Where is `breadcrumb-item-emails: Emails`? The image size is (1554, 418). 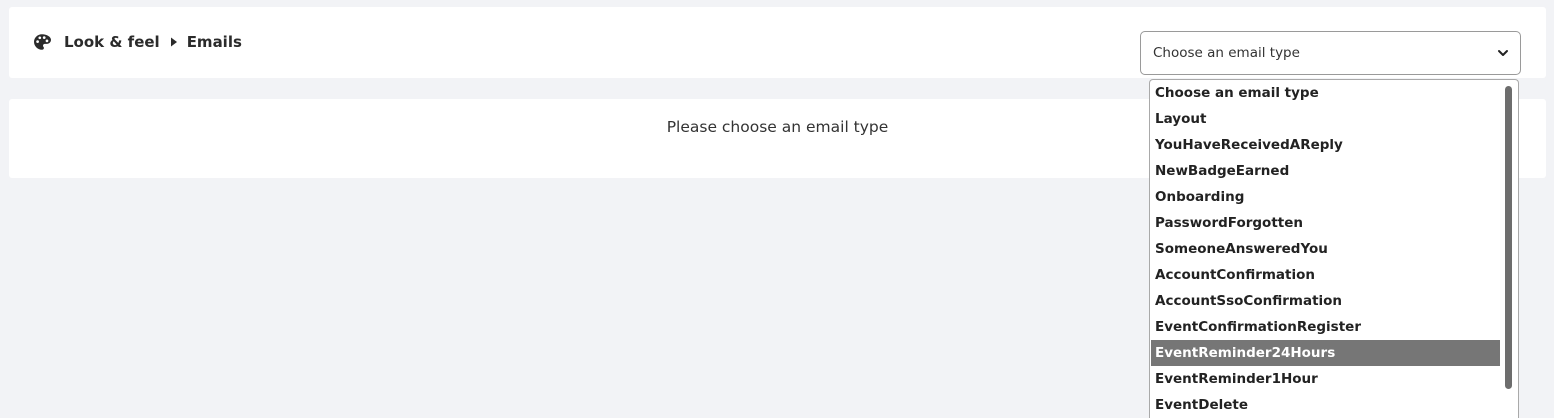 breadcrumb-item-emails: Emails is located at coordinates (214, 42).